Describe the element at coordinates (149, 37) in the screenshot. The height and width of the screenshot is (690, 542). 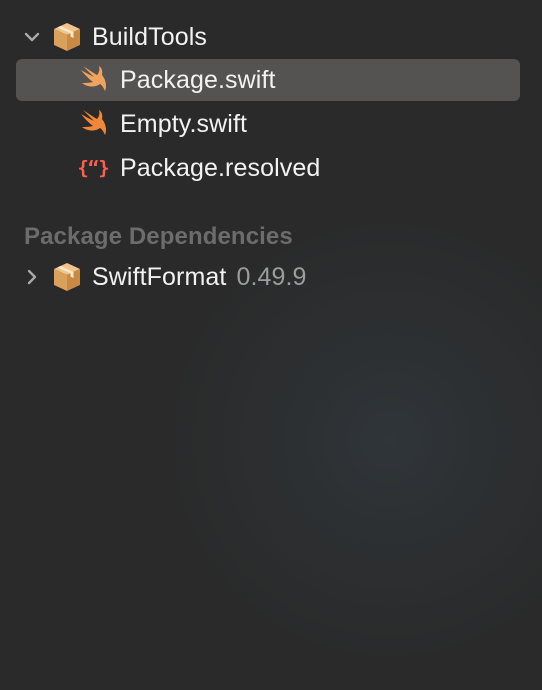
I see `navigator-item-label: BuildTools` at that location.